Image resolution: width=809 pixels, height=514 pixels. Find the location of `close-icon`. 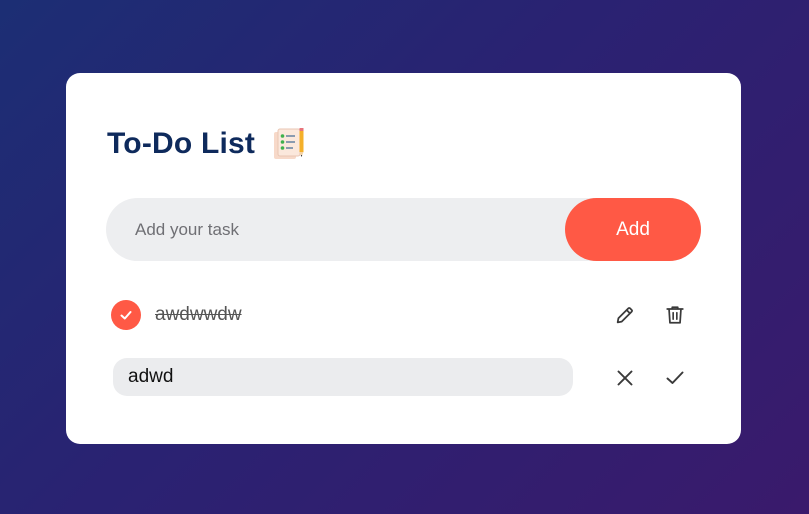

close-icon is located at coordinates (625, 378).